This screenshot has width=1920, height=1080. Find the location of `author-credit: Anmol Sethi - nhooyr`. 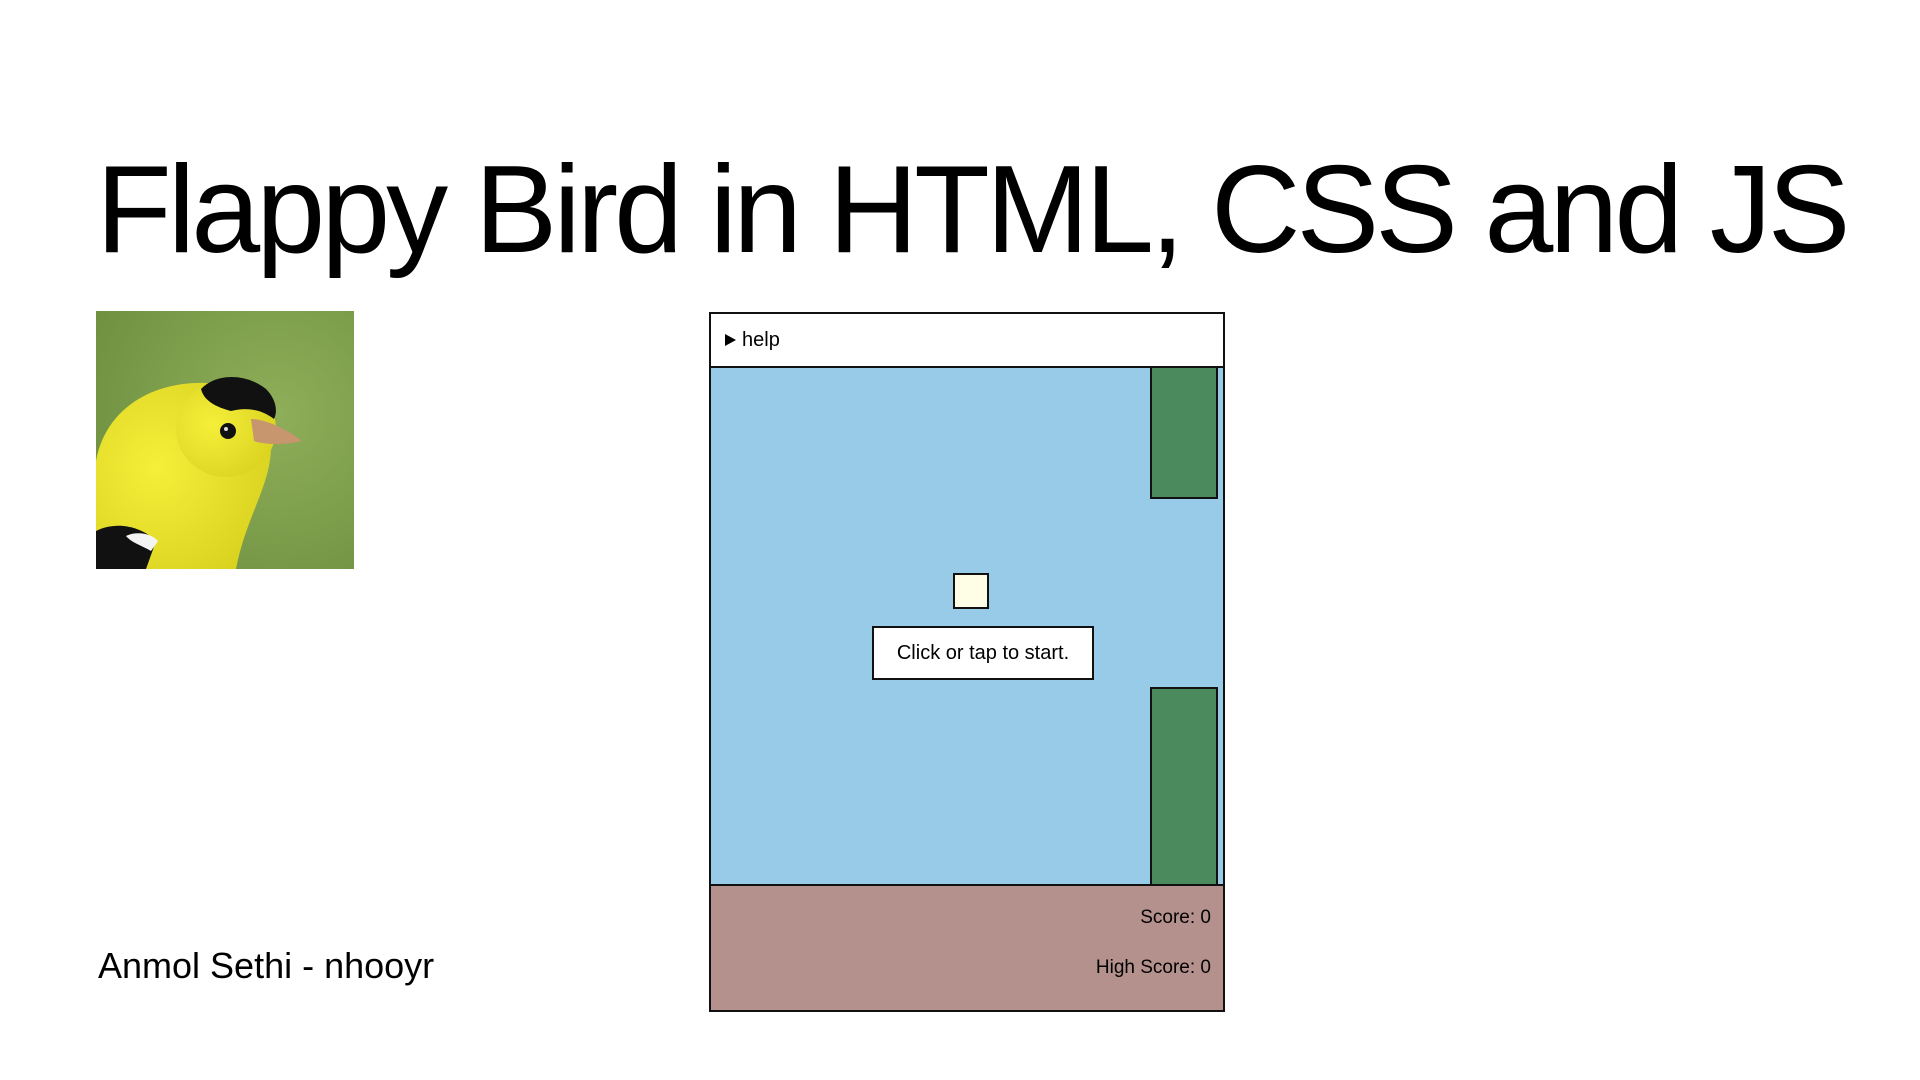

author-credit: Anmol Sethi - nhooyr is located at coordinates (266, 965).